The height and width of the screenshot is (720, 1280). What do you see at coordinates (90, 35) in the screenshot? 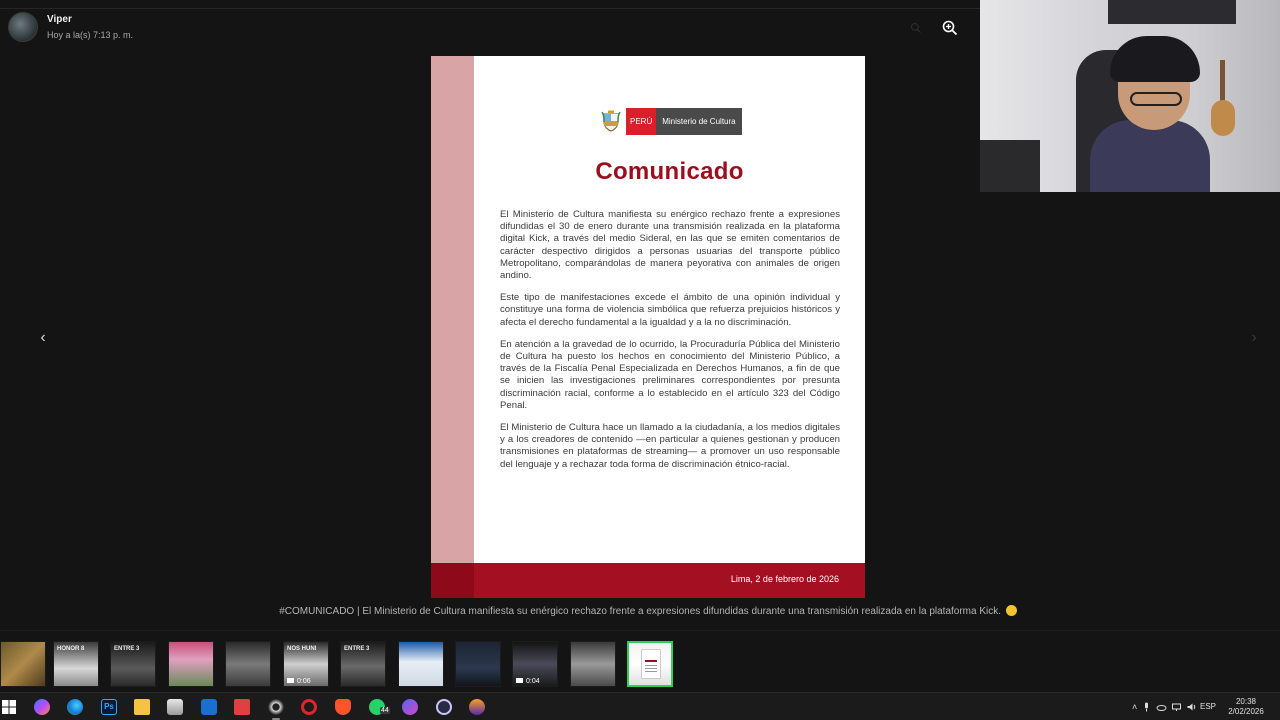
I see `message-timestamp: Hoy a la(s) 7:13 p. m.` at bounding box center [90, 35].